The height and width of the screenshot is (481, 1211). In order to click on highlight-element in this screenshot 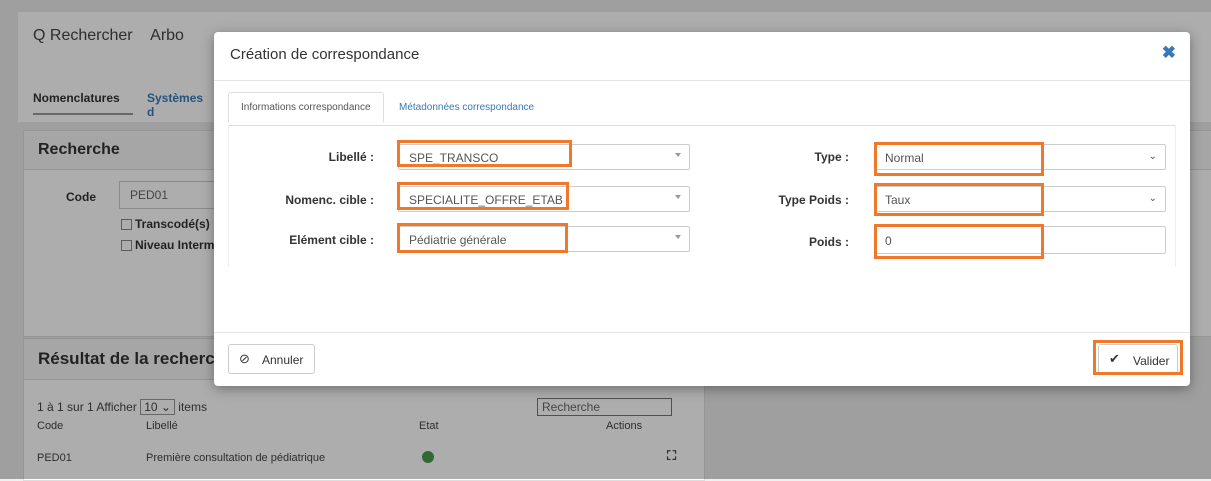, I will do `click(482, 238)`.